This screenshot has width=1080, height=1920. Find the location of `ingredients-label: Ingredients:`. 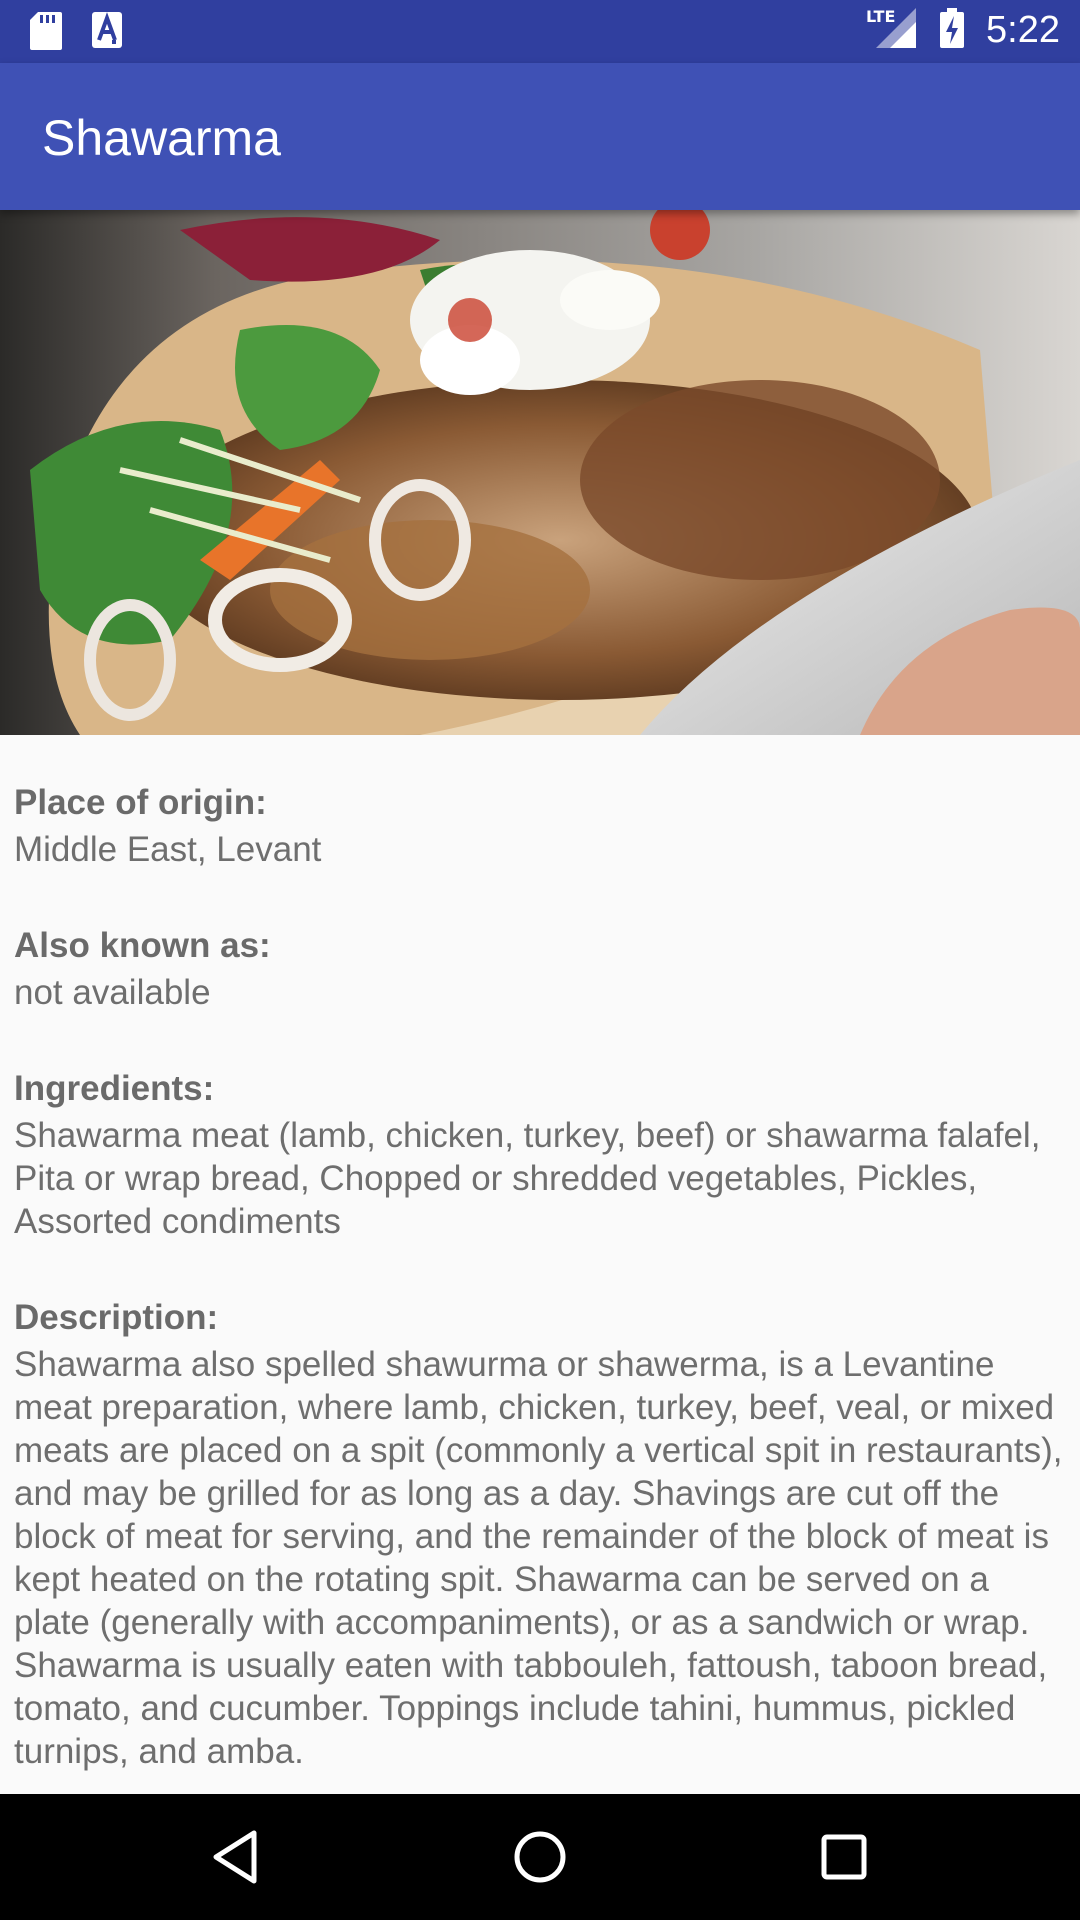

ingredients-label: Ingredients: is located at coordinates (114, 1088).